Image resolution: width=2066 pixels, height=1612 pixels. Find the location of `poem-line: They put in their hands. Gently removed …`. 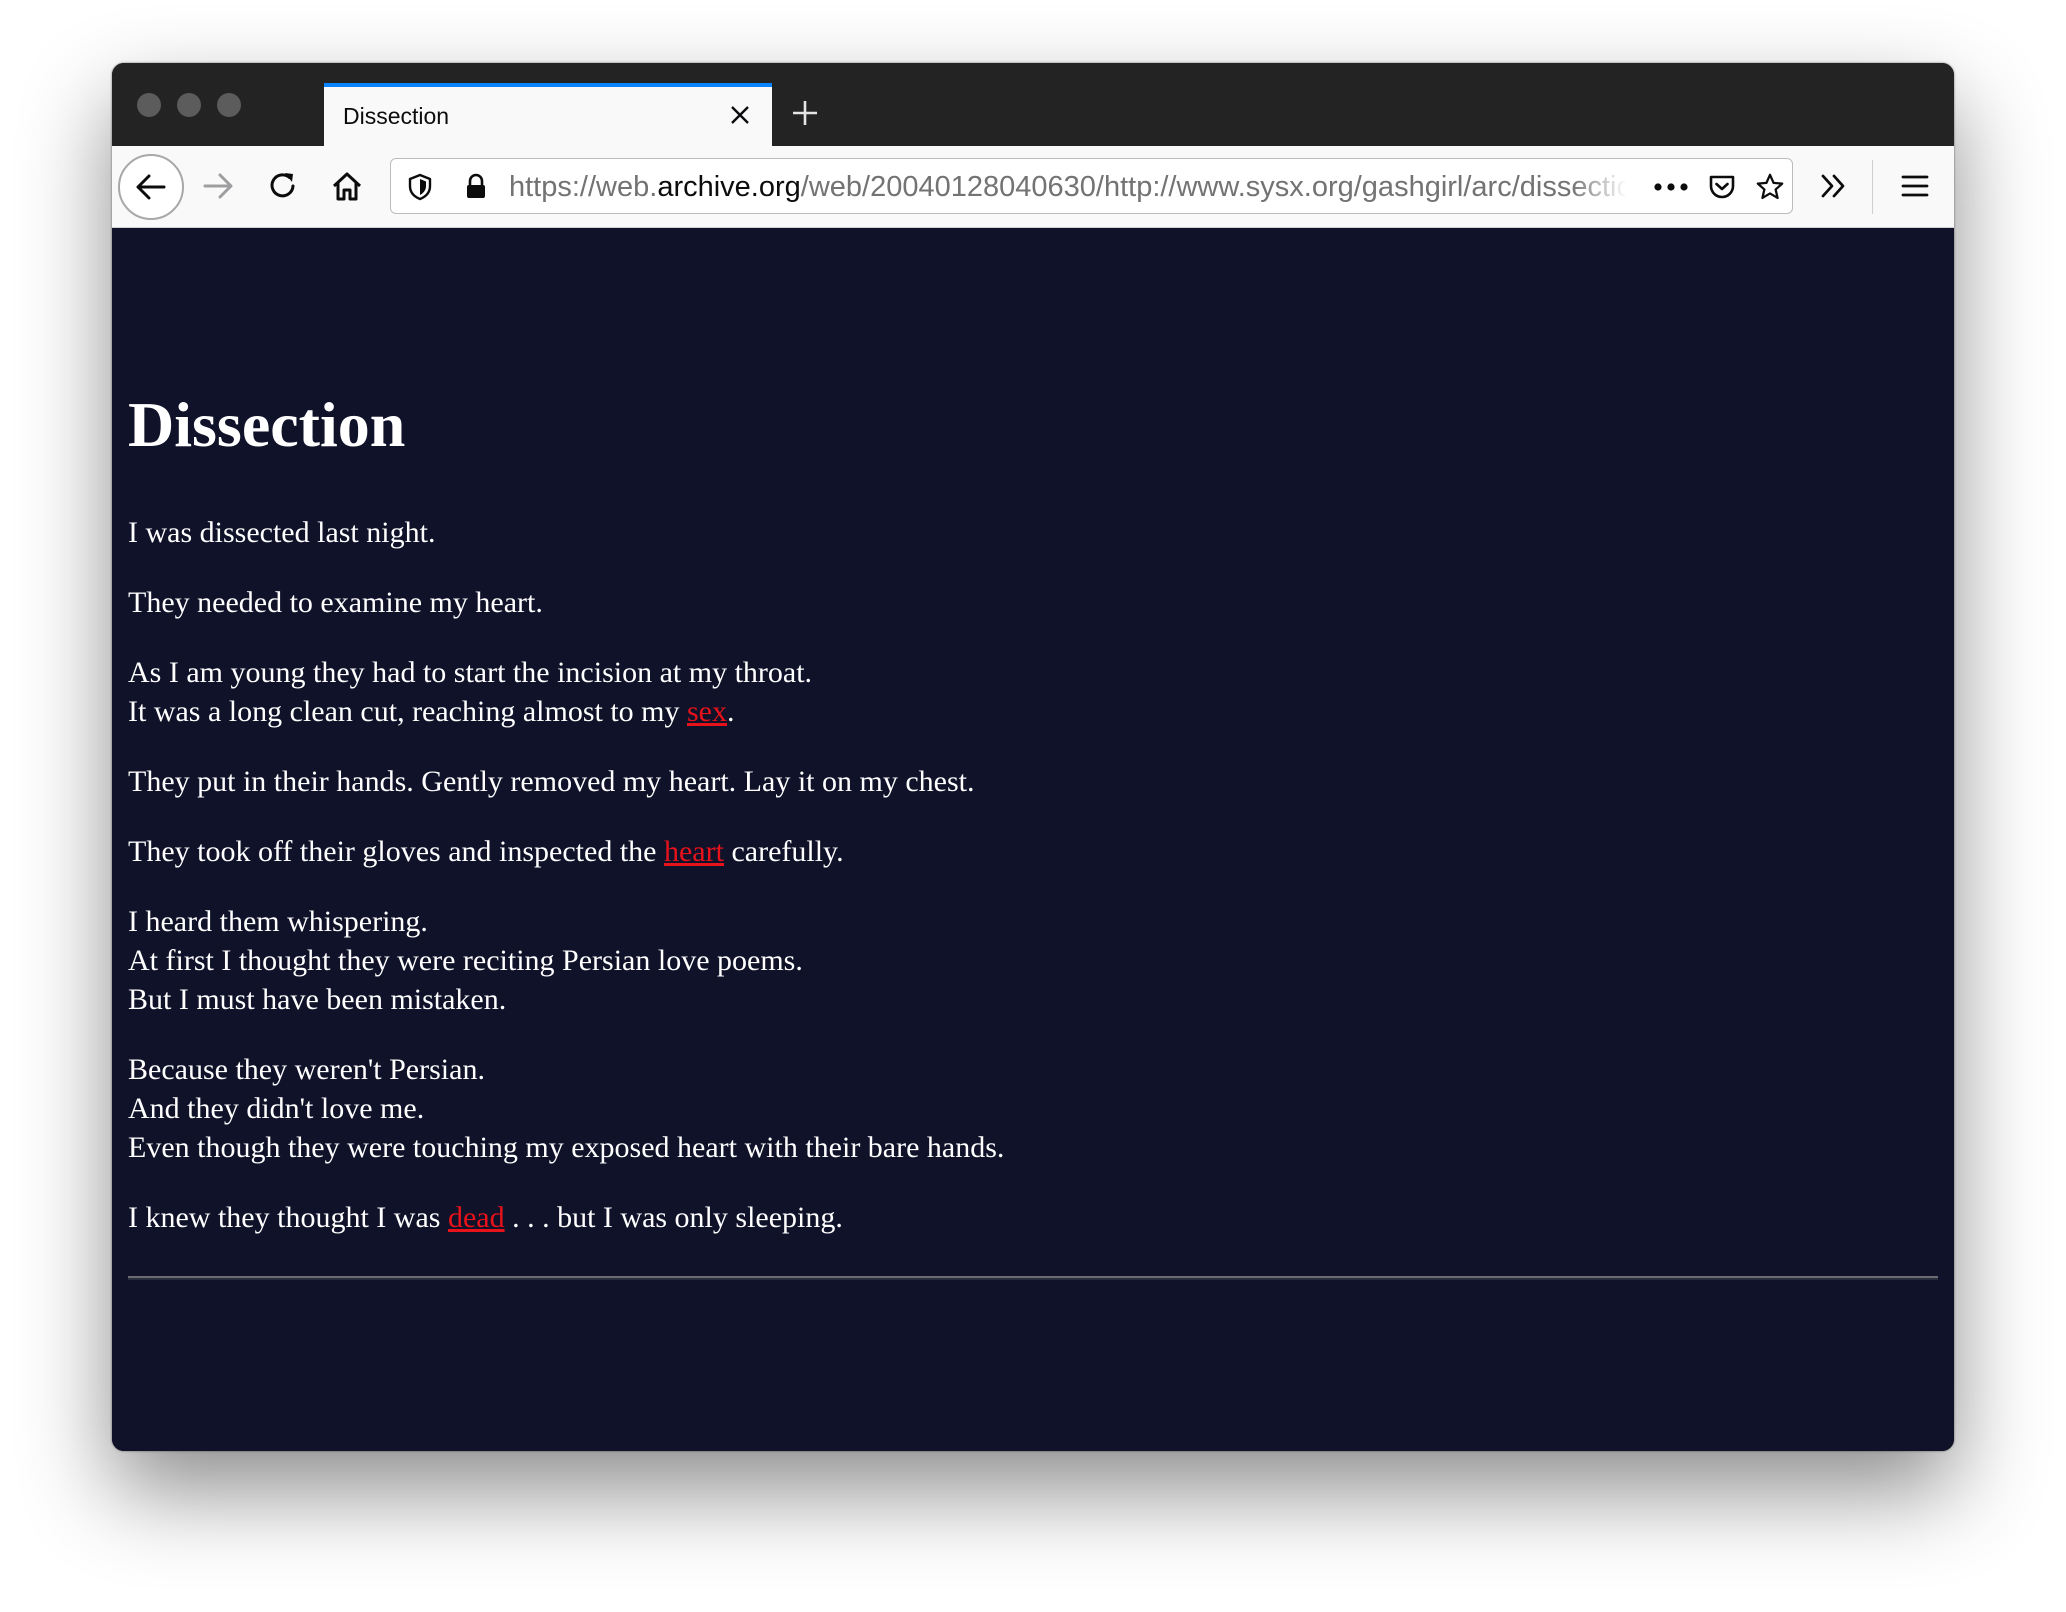

poem-line: They put in their hands. Gently removed … is located at coordinates (551, 781).